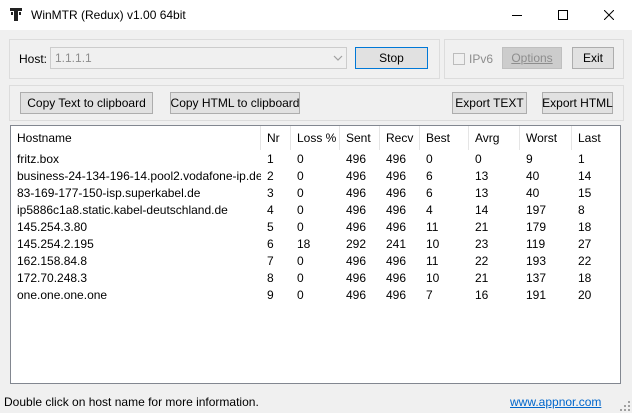  What do you see at coordinates (429, 159) in the screenshot?
I see `cell-best: 0` at bounding box center [429, 159].